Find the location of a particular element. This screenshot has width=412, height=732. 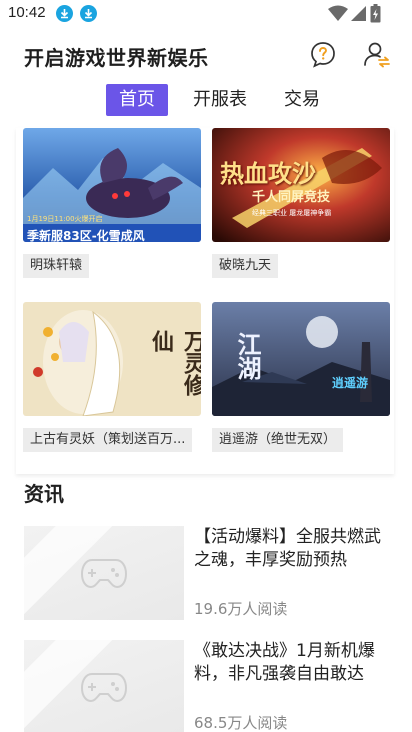

news-item: 《敢达决战》1月新机爆料，非凡强袭自由敢达 68.5万人阅读 is located at coordinates (206, 686).